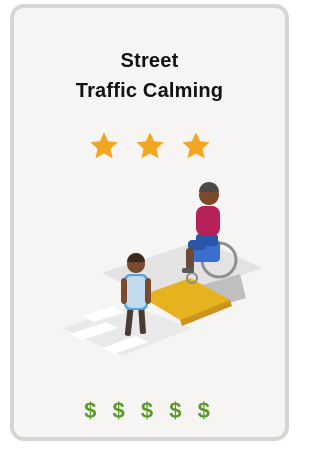 The image size is (320, 449). I want to click on card-title-line-1: Street, so click(149, 61).